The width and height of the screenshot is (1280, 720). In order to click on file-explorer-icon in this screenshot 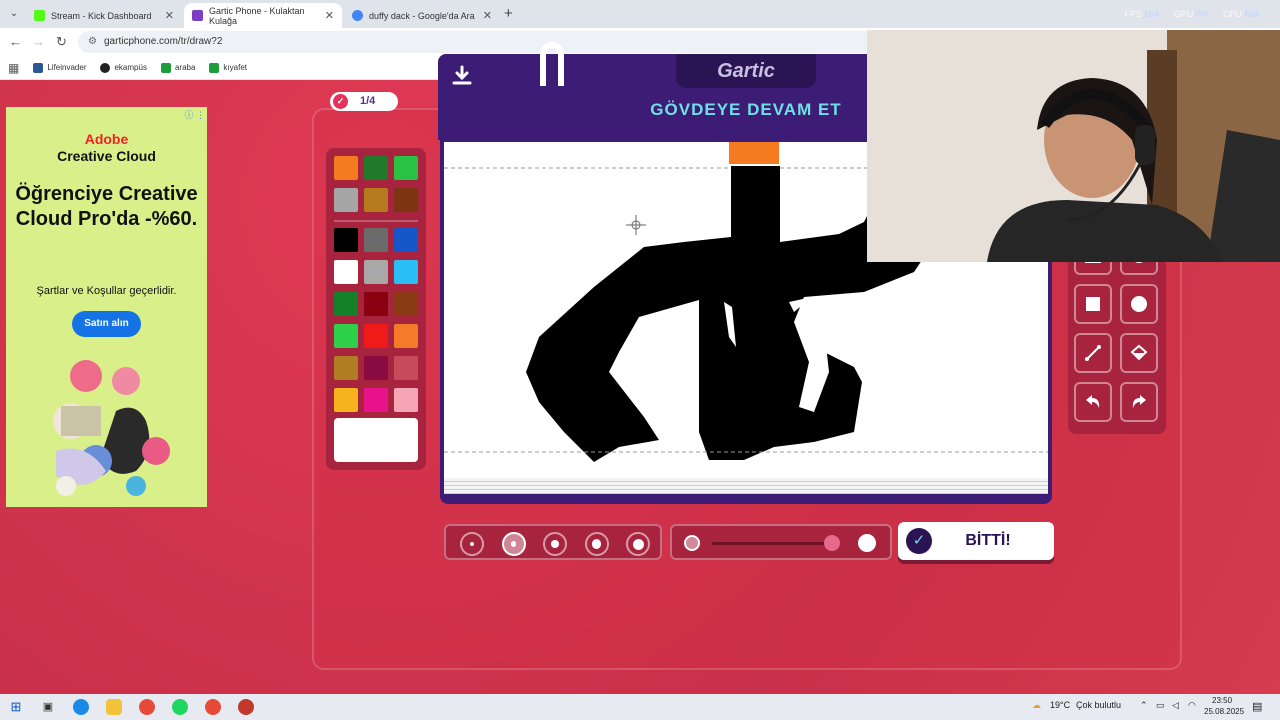, I will do `click(114, 707)`.